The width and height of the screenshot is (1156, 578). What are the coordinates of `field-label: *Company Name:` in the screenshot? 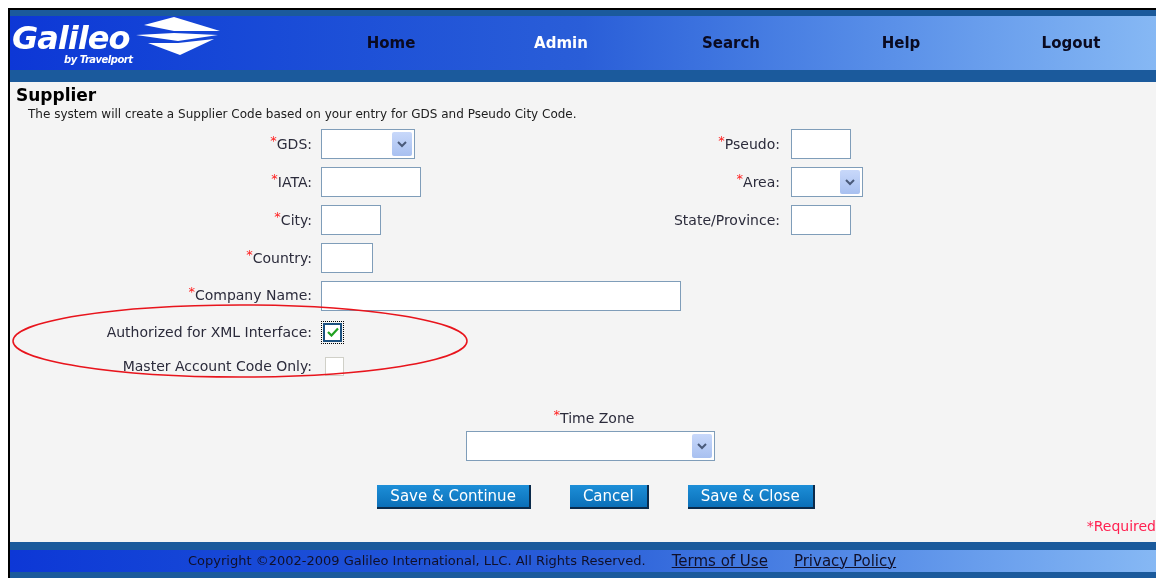 It's located at (250, 295).